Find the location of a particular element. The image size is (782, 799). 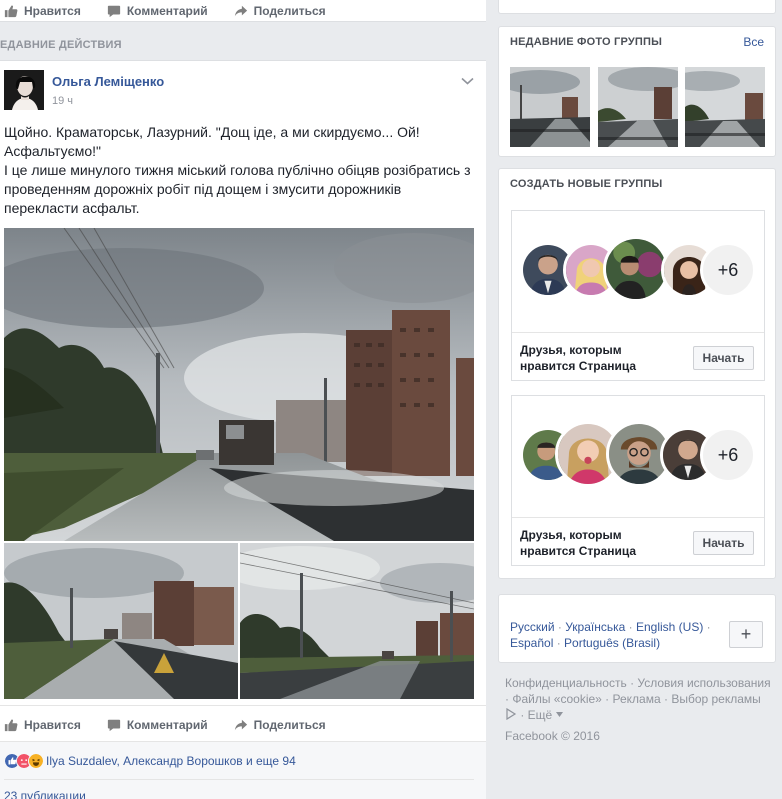

author-avatar is located at coordinates (24, 90).